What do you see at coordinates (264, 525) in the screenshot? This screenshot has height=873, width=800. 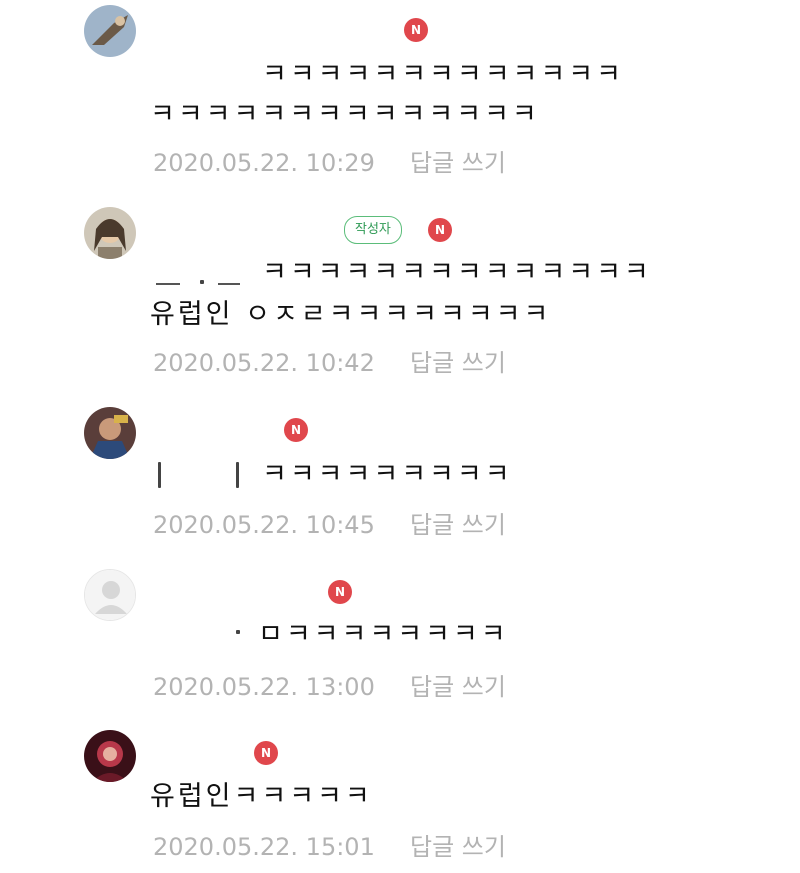 I see `comment-date: 2020.05.22. 10:45` at bounding box center [264, 525].